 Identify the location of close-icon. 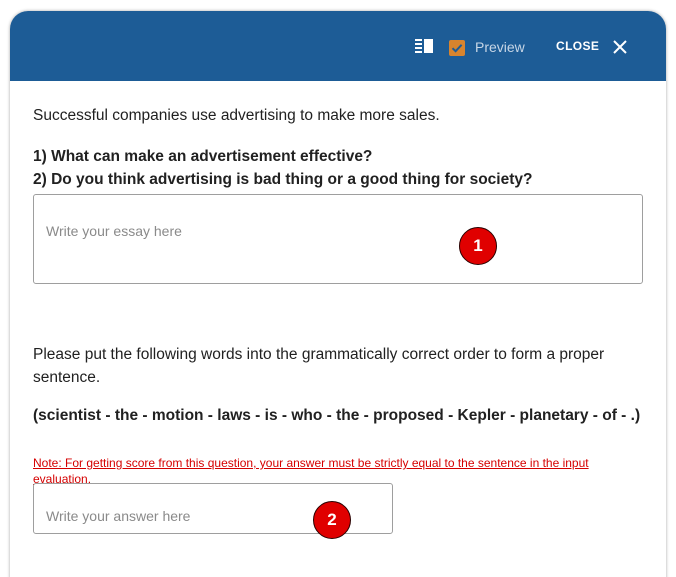
(620, 47).